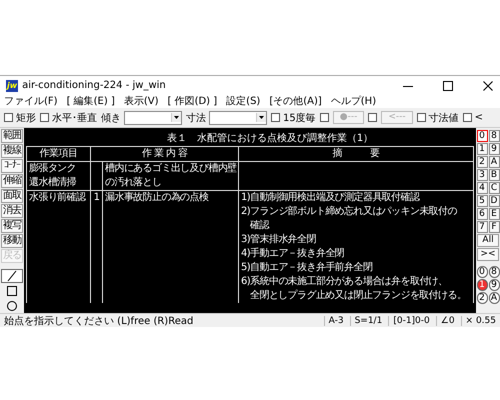 The height and width of the screenshot is (400, 500). Describe the element at coordinates (482, 175) in the screenshot. I see `layer-button: 3` at that location.